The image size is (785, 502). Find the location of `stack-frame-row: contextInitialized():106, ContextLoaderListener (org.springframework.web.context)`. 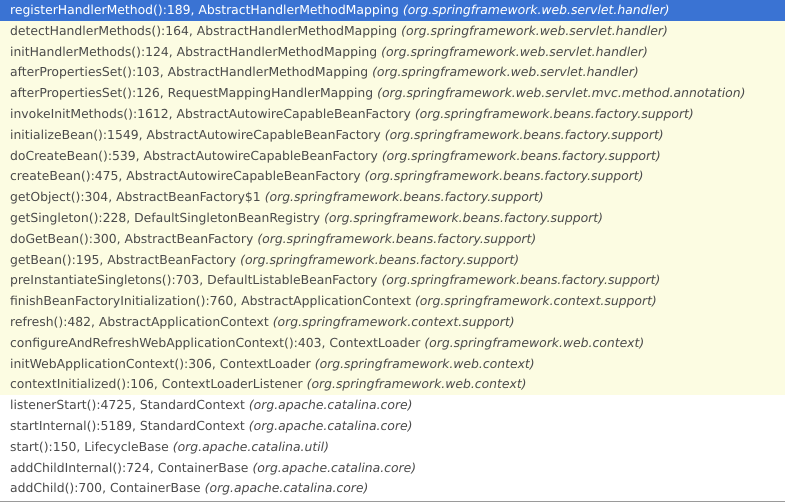

stack-frame-row: contextInitialized():106, ContextLoaderListener (org.springframework.web.context) is located at coordinates (392, 385).